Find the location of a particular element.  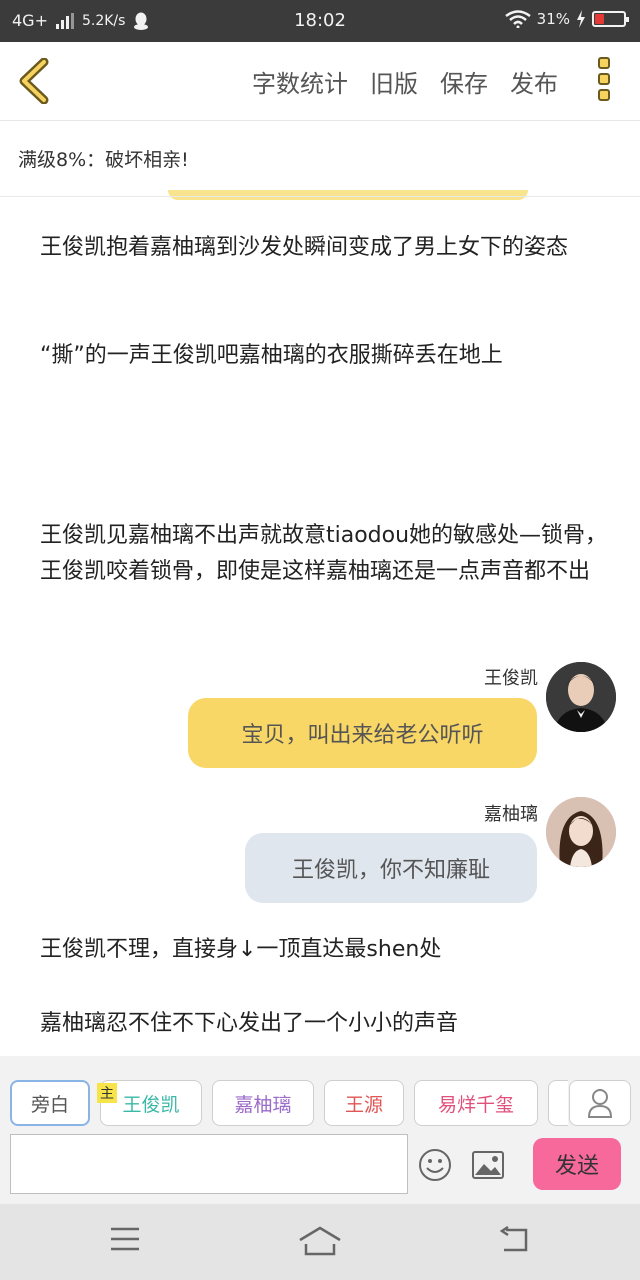

battery-level is located at coordinates (599, 19).